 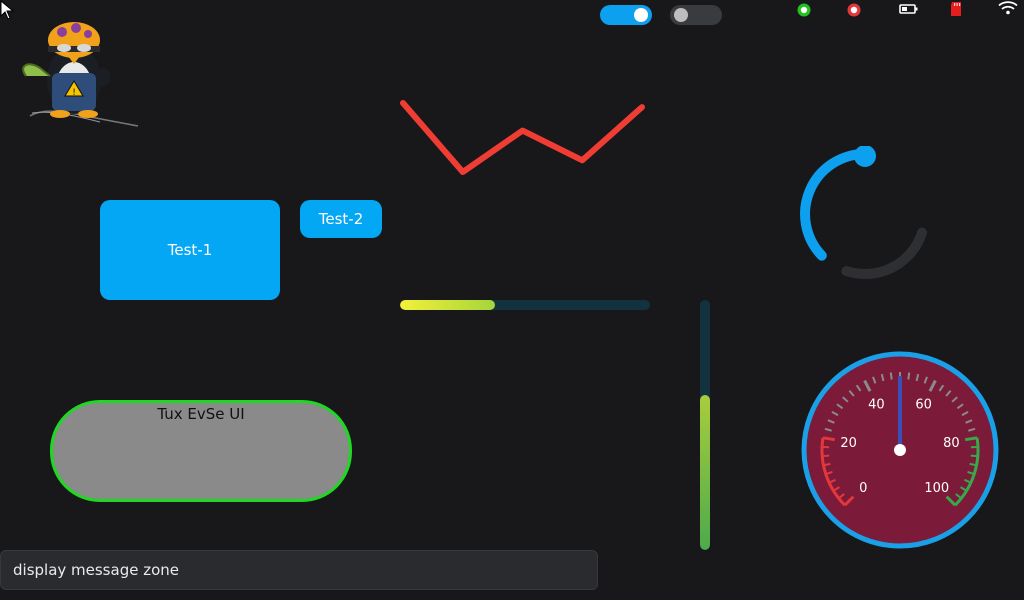 I want to click on vertical-progress-bar, so click(x=705, y=425).